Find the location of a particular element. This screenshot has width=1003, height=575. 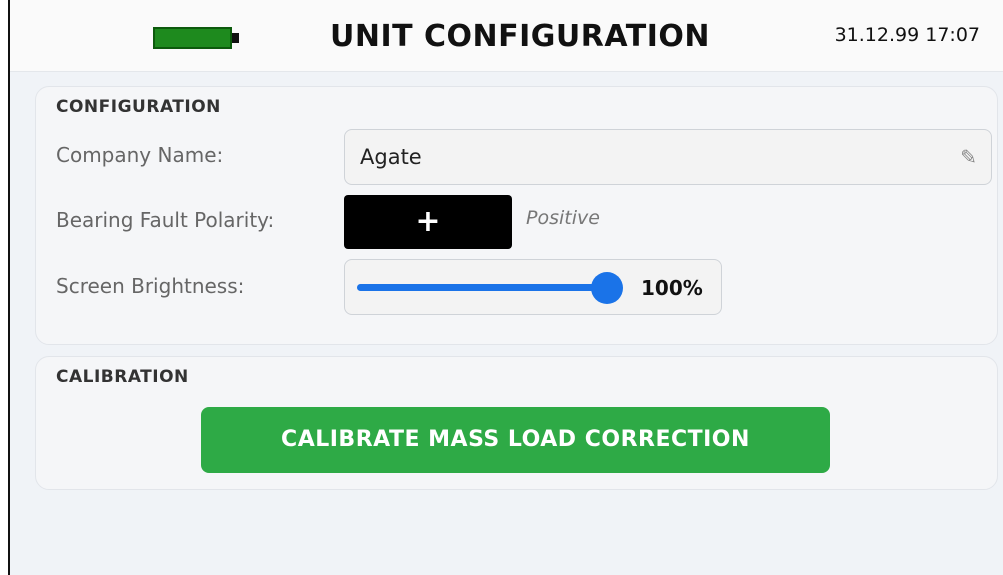

brightness-slider-fill is located at coordinates (482, 287).